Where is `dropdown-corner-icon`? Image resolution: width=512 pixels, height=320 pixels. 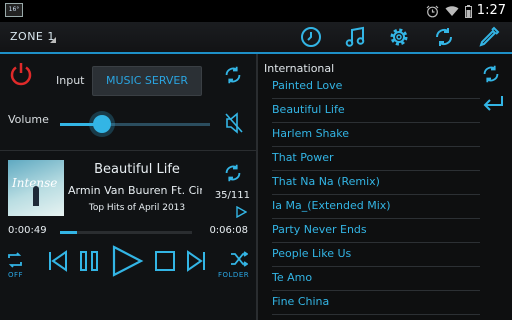 dropdown-corner-icon is located at coordinates (53, 40).